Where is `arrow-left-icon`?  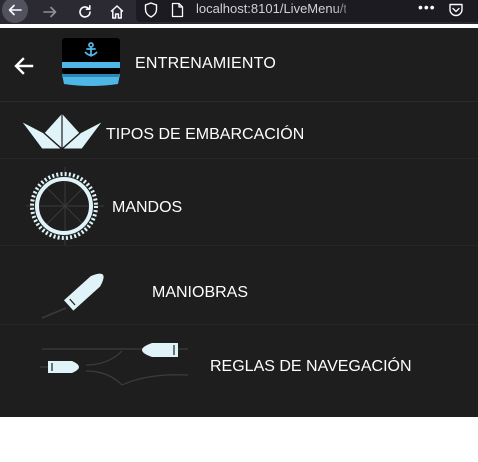
arrow-left-icon is located at coordinates (24, 66).